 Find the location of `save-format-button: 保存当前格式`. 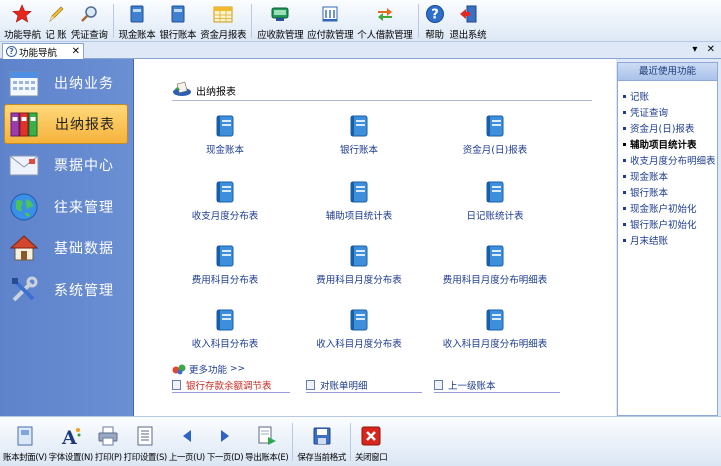

save-format-button: 保存当前格式 is located at coordinates (321, 441).